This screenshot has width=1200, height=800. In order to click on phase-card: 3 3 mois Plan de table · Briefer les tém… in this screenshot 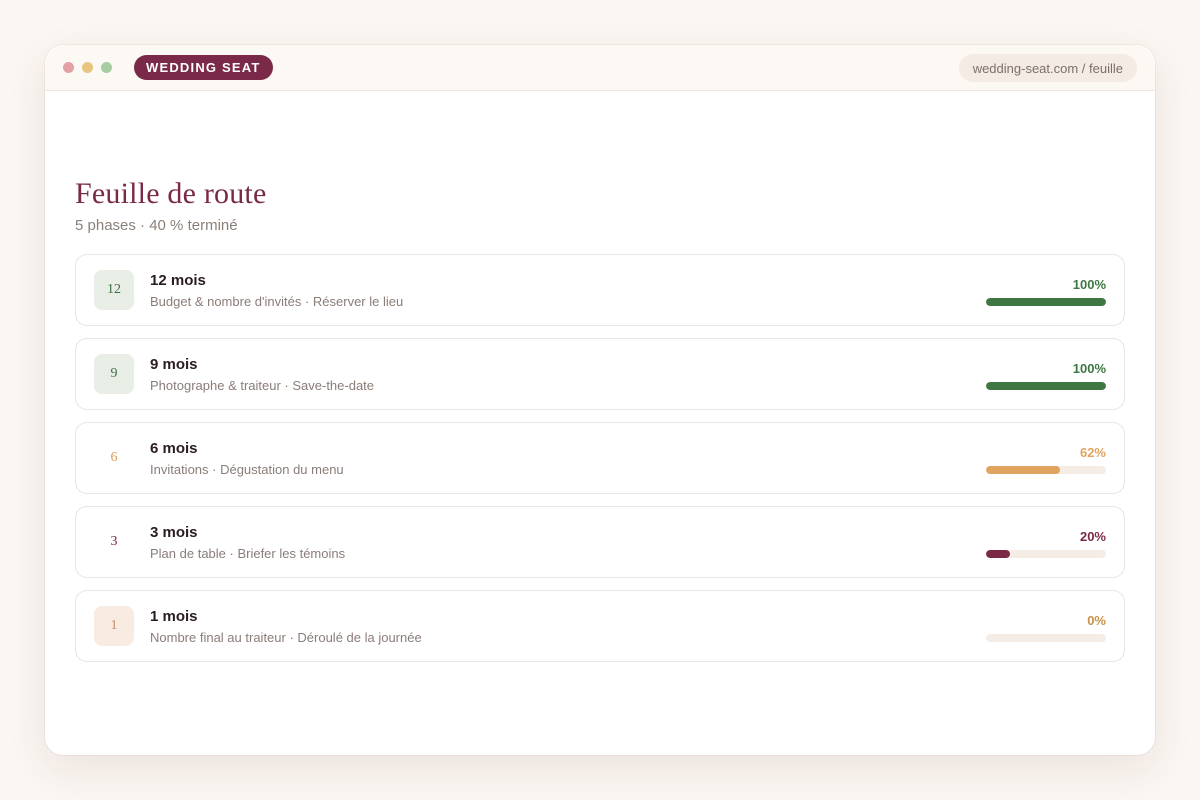, I will do `click(600, 542)`.